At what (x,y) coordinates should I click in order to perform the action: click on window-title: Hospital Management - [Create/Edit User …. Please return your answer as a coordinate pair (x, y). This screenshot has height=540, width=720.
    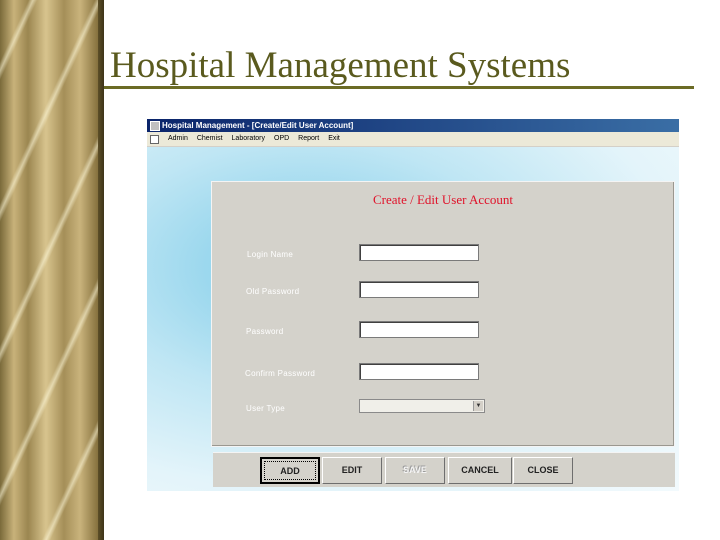
    Looking at the image, I should click on (258, 125).